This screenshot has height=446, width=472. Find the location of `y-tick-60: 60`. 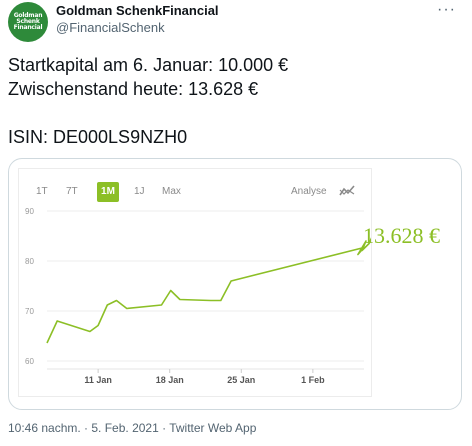

y-tick-60: 60 is located at coordinates (29, 361).